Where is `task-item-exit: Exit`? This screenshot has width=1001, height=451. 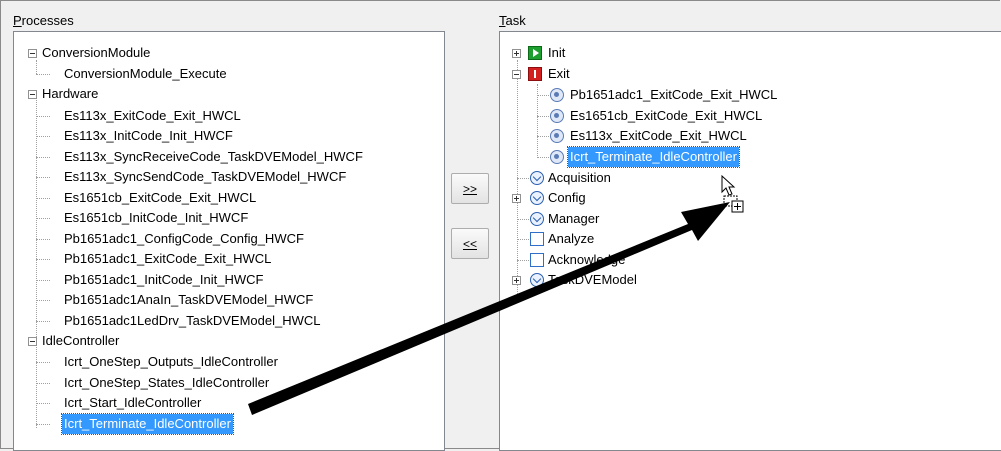
task-item-exit: Exit is located at coordinates (559, 74).